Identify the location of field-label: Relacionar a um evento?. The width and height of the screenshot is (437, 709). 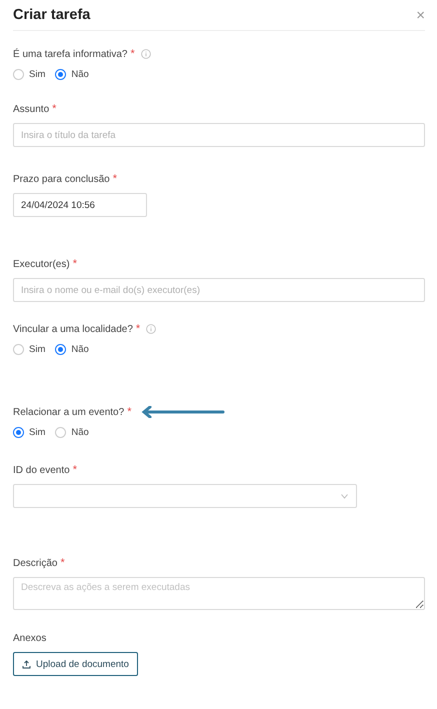
(68, 412).